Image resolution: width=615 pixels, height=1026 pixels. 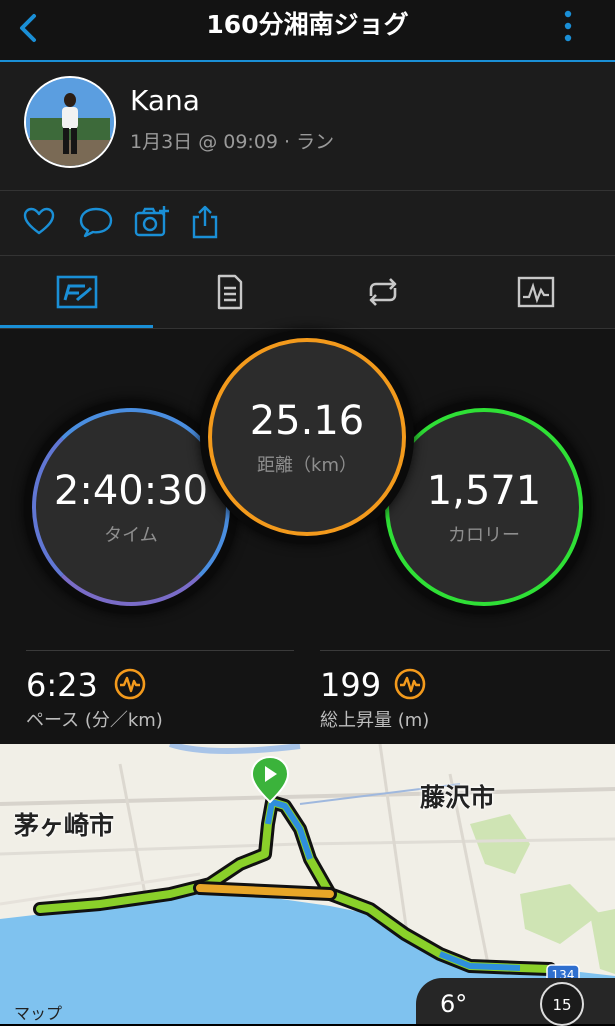 I want to click on tab-details, so click(x=229, y=292).